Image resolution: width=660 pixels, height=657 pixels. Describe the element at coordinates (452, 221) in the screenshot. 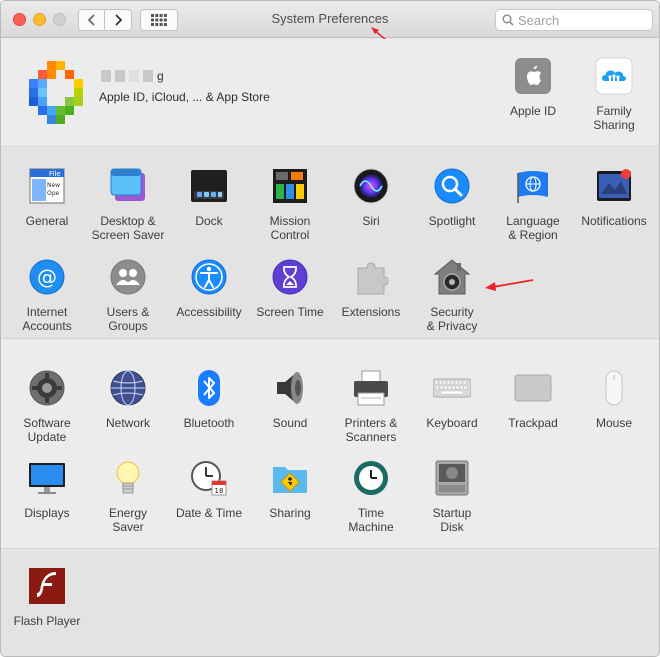

I see `pane-label: Spotlight` at that location.